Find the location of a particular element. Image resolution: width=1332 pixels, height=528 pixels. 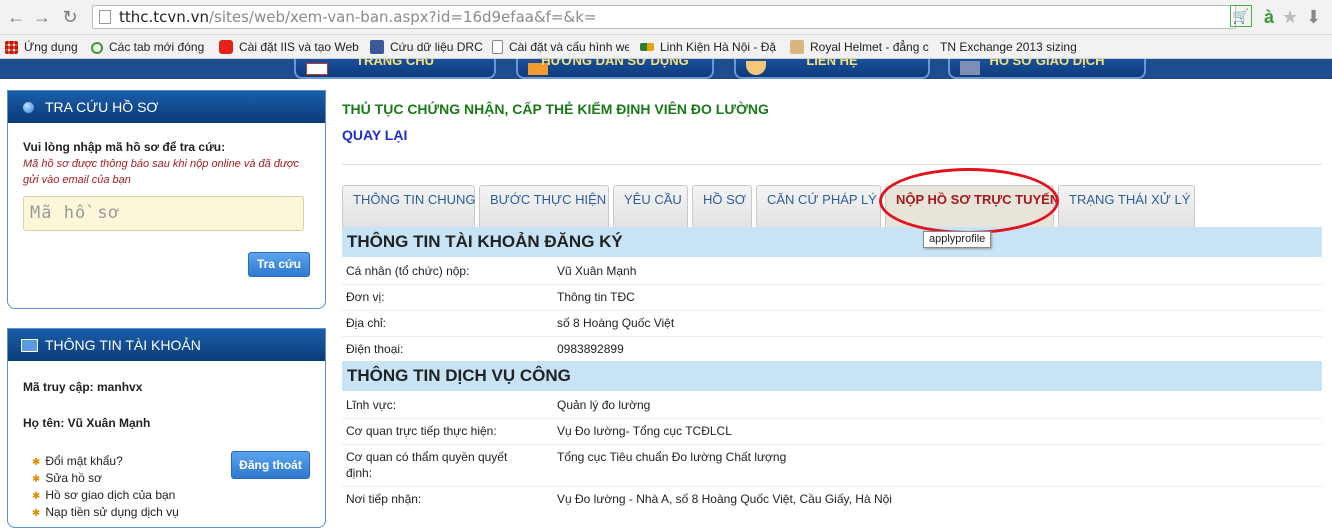

bookmark-config: Cài đặt và cấu hình we is located at coordinates (560, 47).